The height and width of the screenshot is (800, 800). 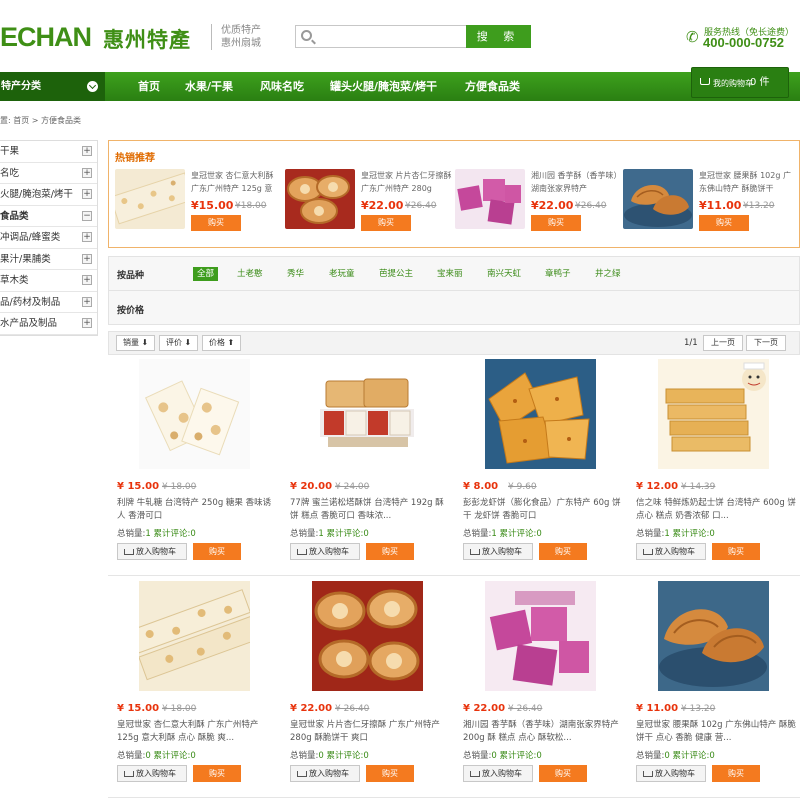 What do you see at coordinates (540, 414) in the screenshot?
I see `product-image-shrimp-chips` at bounding box center [540, 414].